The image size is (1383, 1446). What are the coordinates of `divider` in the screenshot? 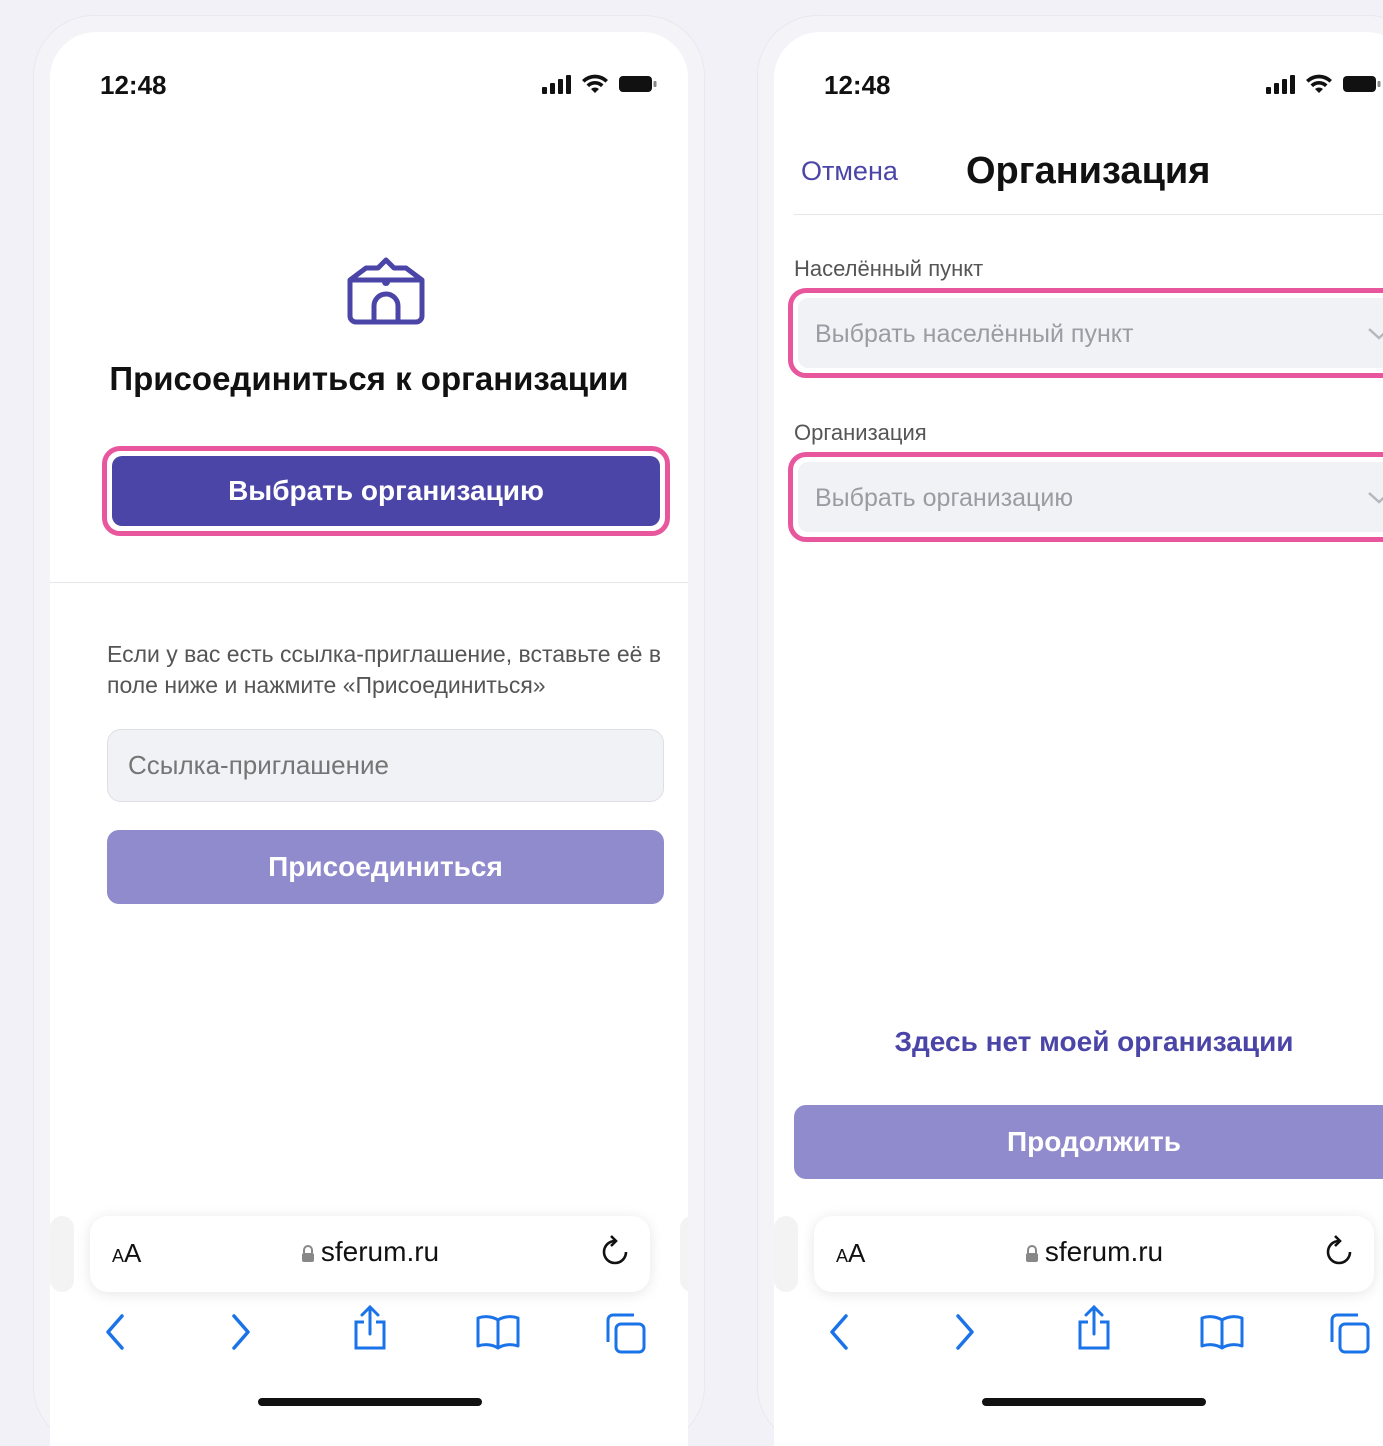 It's located at (369, 582).